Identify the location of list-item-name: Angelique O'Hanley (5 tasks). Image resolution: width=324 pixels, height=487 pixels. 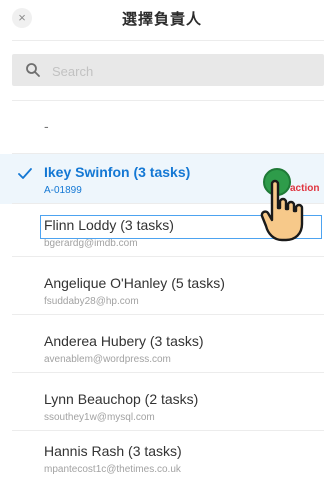
(134, 283).